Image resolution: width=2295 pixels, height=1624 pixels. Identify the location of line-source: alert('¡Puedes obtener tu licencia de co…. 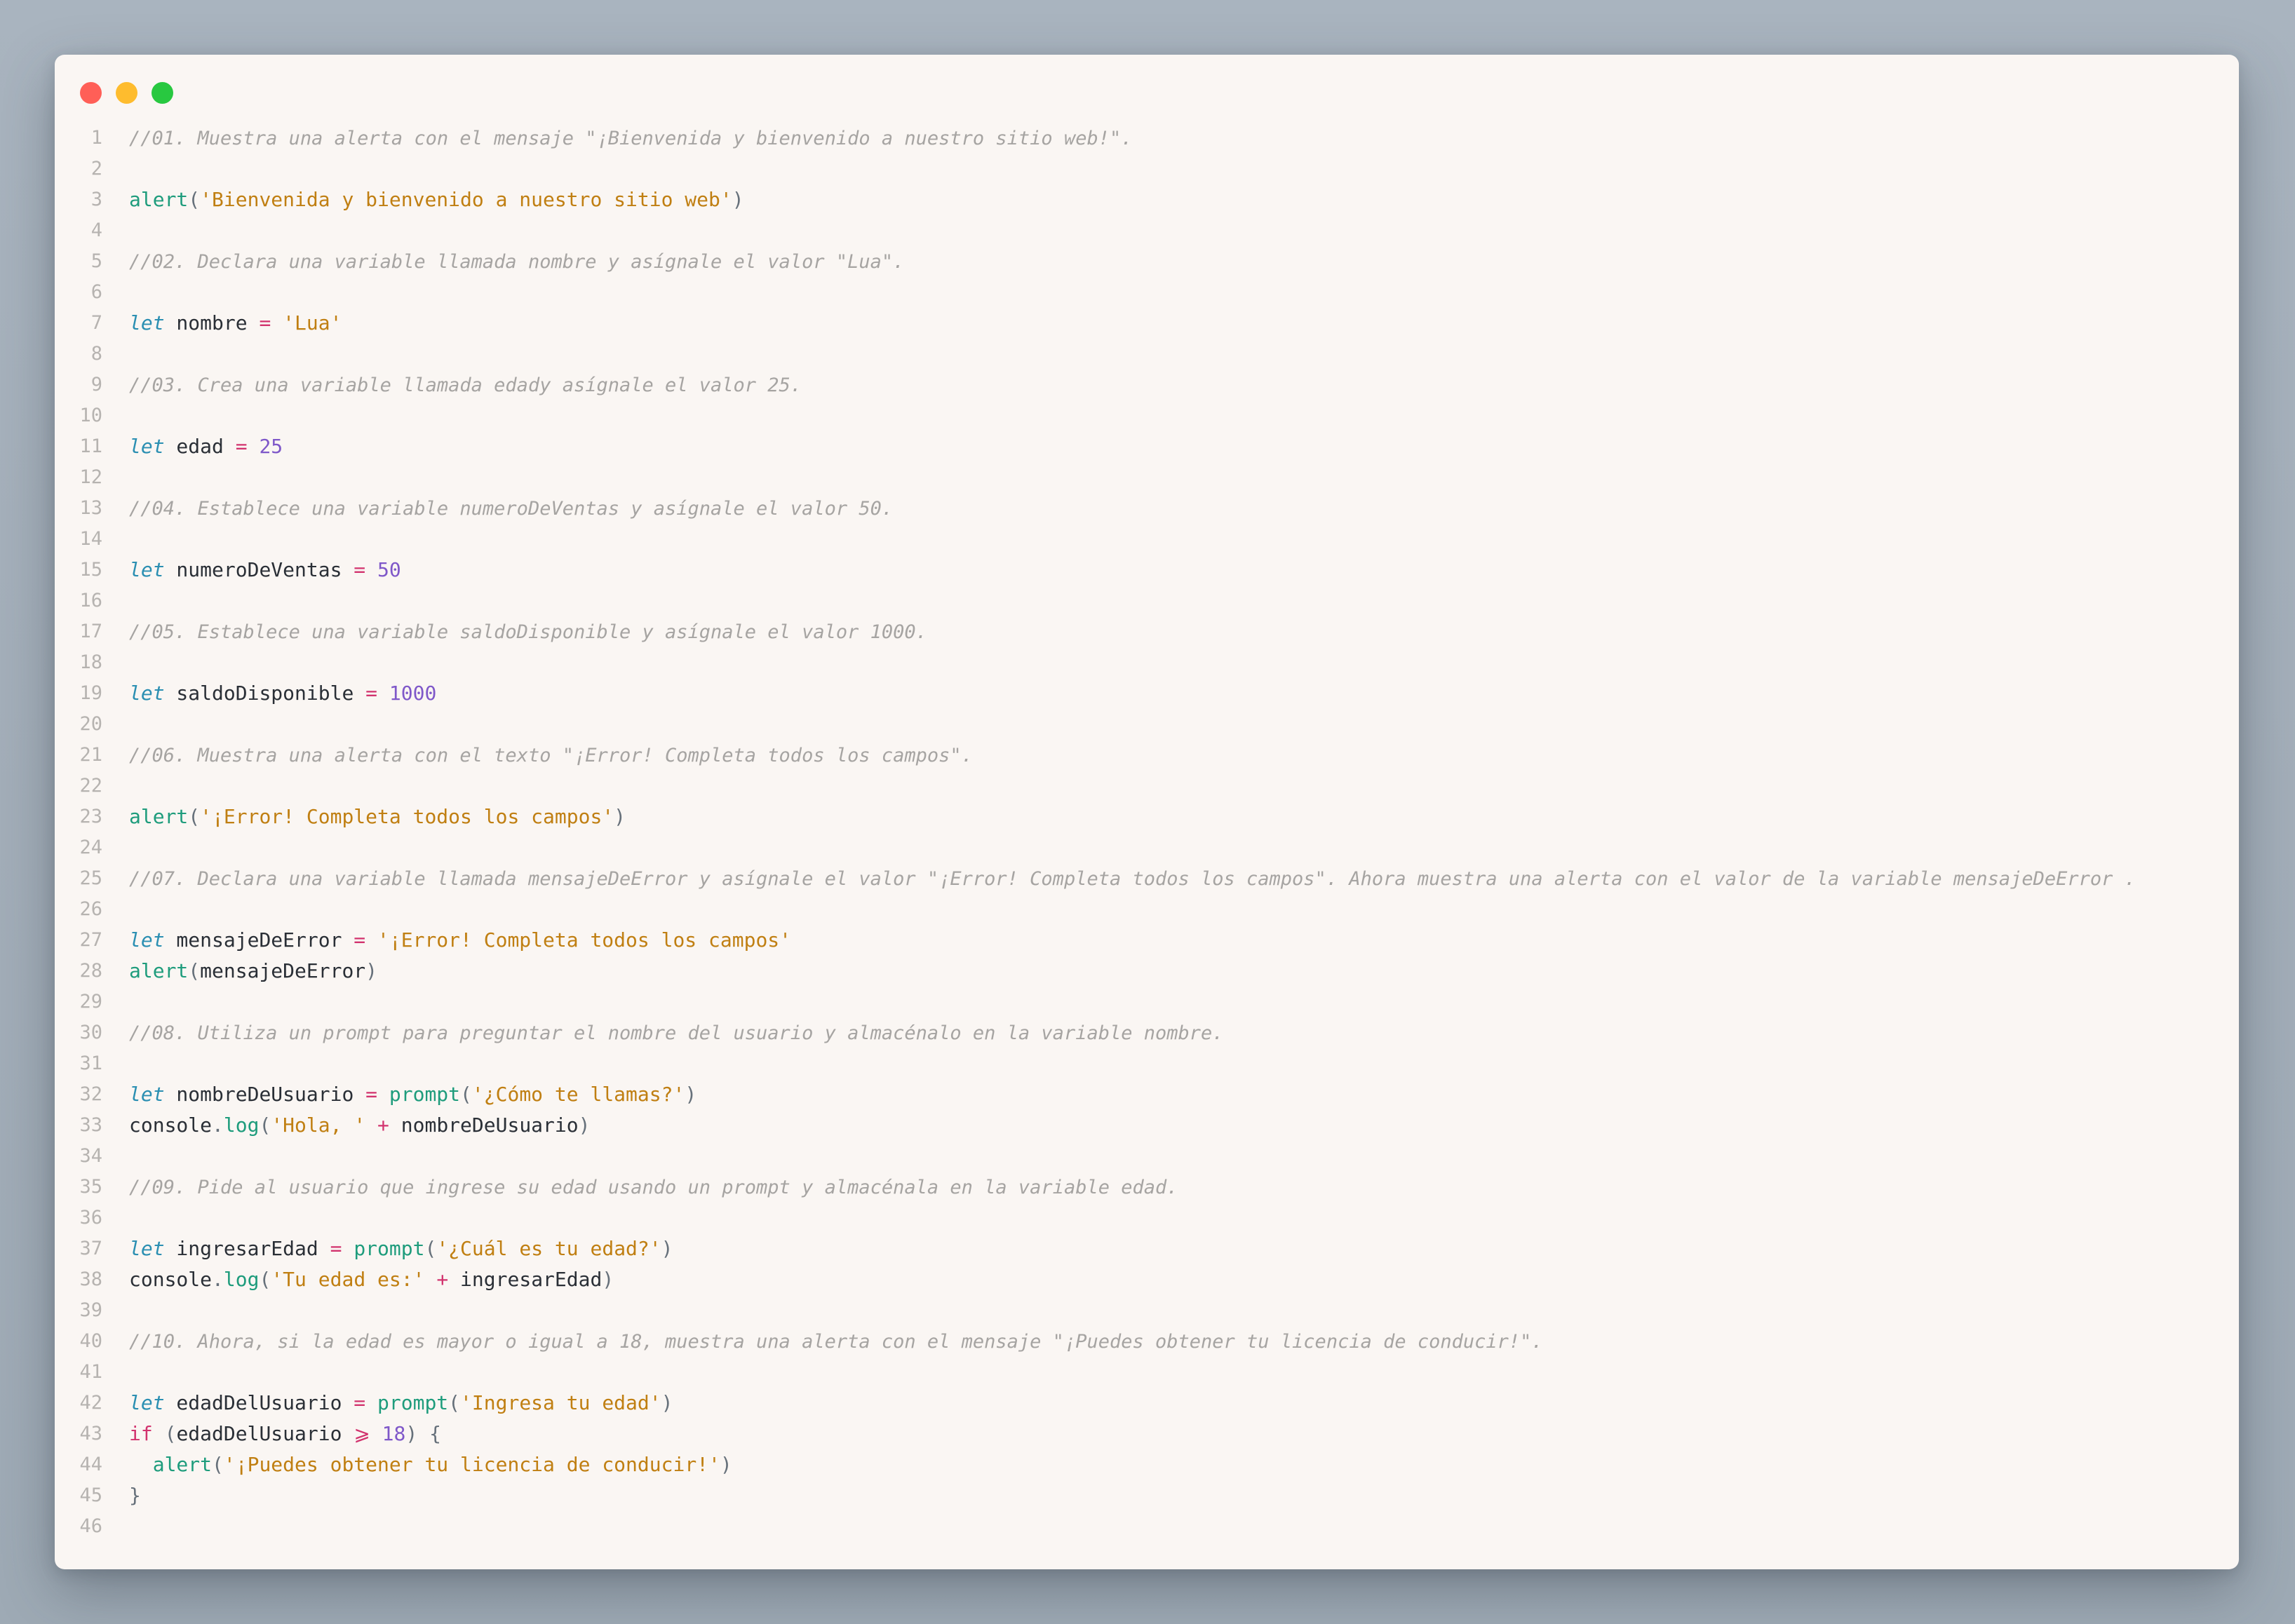
(417, 1464).